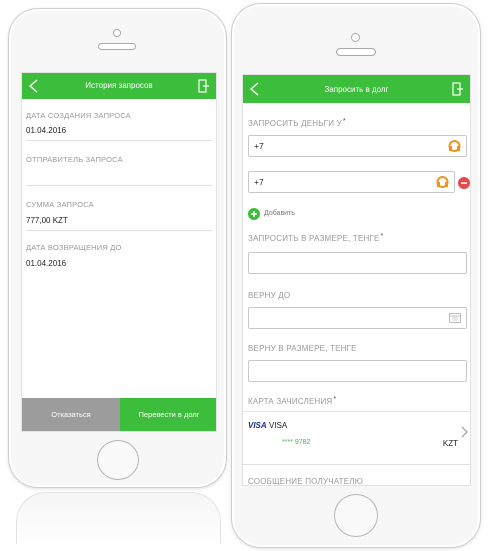 The width and height of the screenshot is (489, 551). I want to click on left-phone-camera, so click(117, 33).